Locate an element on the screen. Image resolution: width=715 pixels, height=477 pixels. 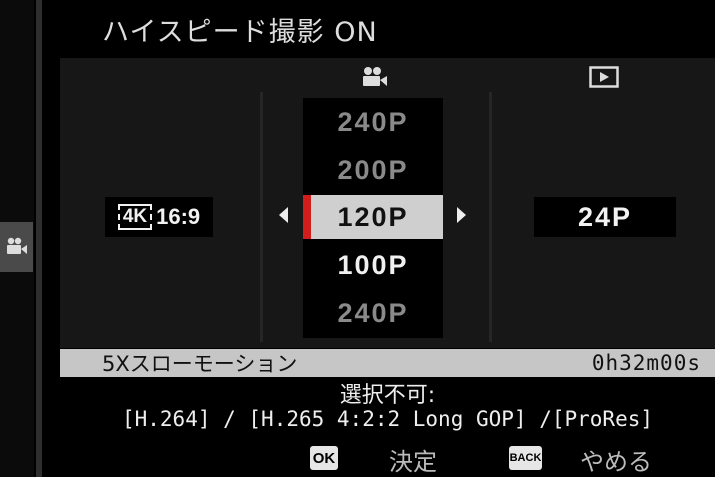
column-divider-left is located at coordinates (261, 217).